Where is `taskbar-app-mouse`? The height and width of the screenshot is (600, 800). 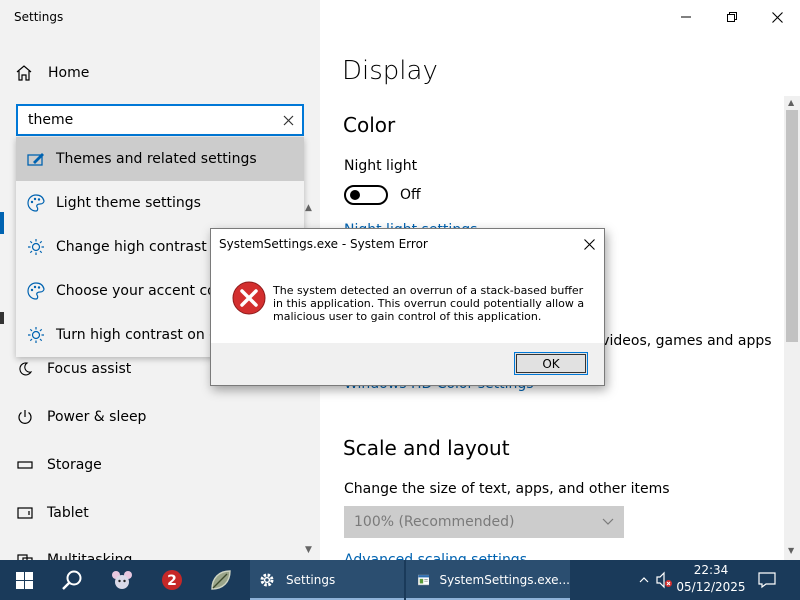 taskbar-app-mouse is located at coordinates (122, 580).